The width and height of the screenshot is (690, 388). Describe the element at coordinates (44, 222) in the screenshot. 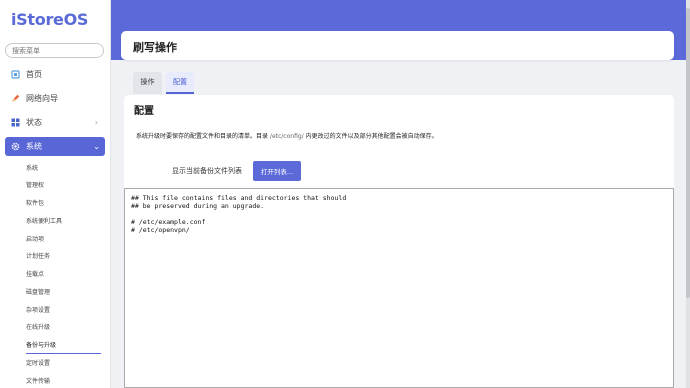

I see `submenu-item-system-tools: 系统便利工具` at that location.